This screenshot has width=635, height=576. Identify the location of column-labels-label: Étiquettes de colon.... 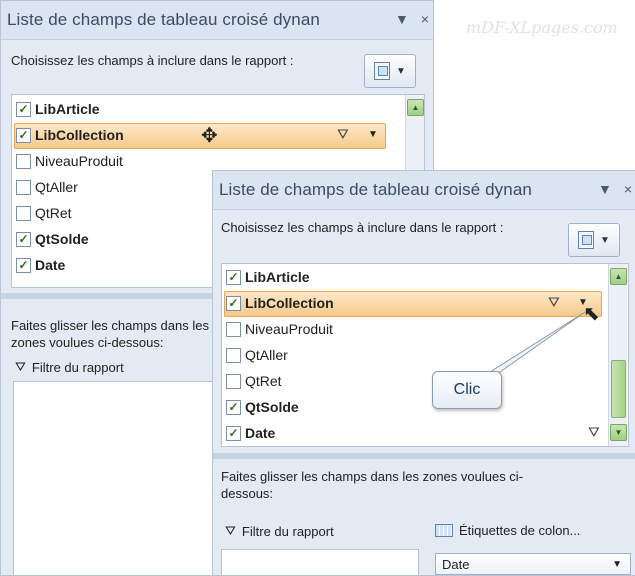
(507, 530).